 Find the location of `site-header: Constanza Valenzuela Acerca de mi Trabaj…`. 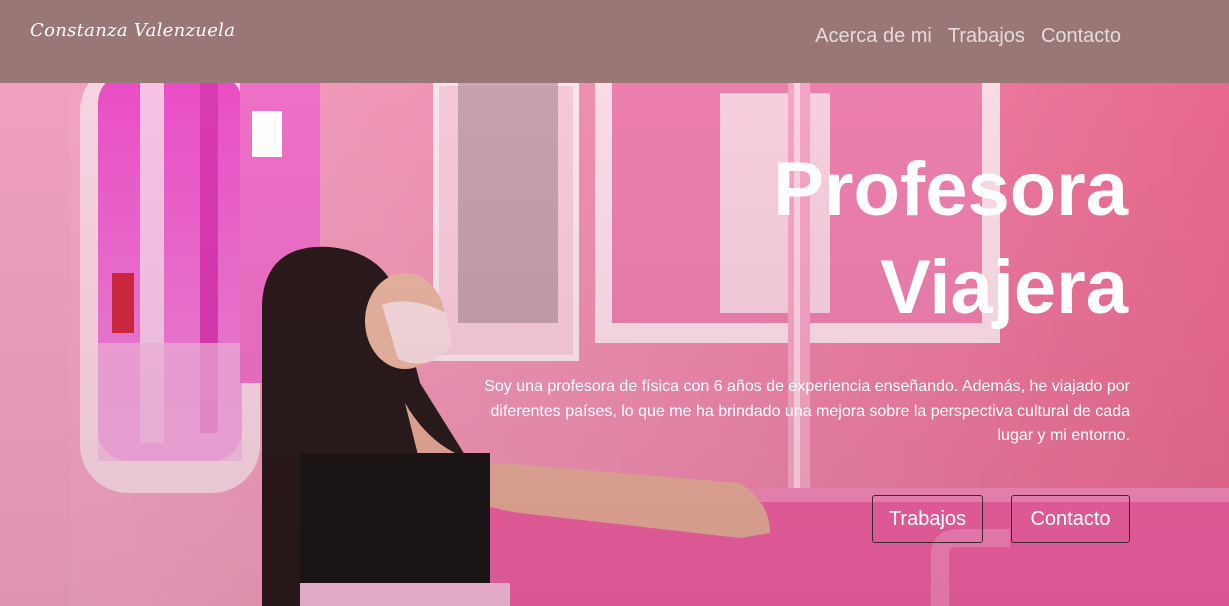

site-header: Constanza Valenzuela Acerca de mi Trabaj… is located at coordinates (614, 41).